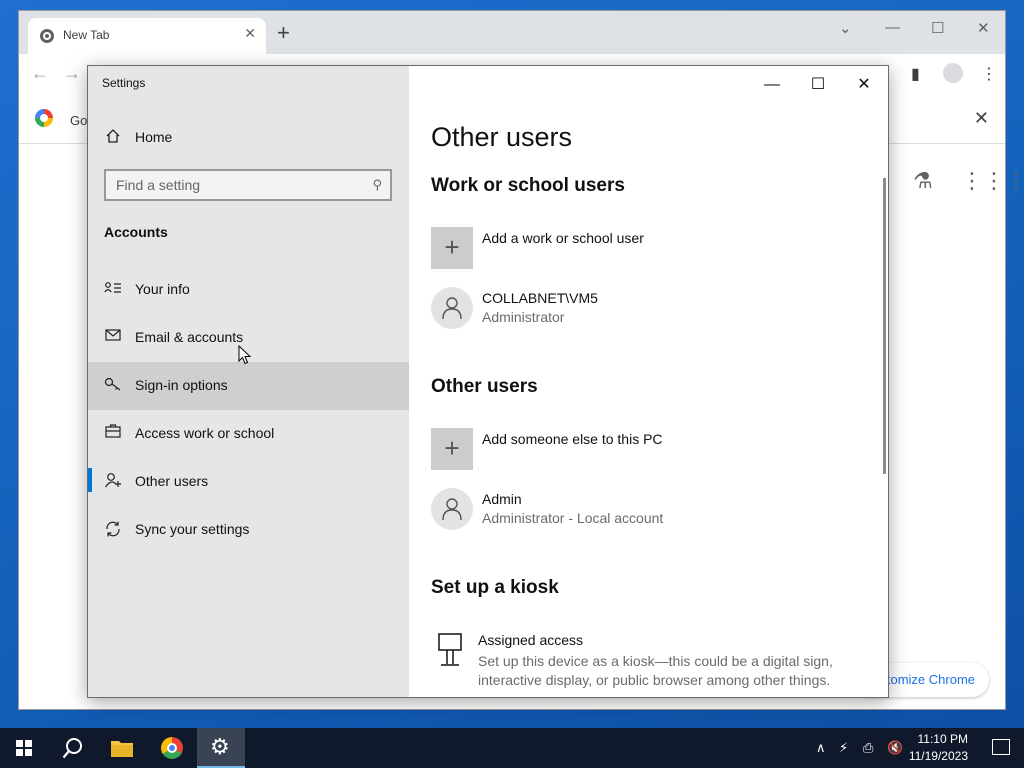 The height and width of the screenshot is (768, 1024). I want to click on side-panel-icon: ▮, so click(915, 74).